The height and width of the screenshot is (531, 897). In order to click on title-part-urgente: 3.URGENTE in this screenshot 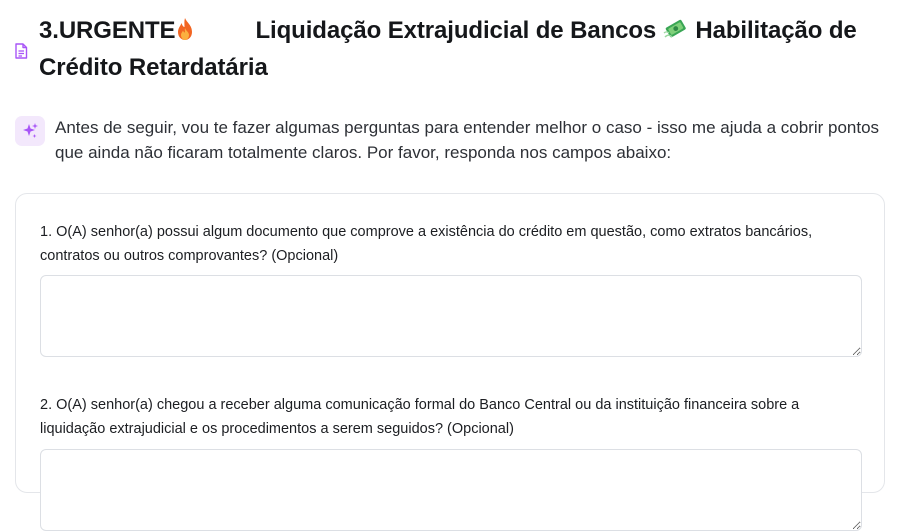, I will do `click(107, 30)`.